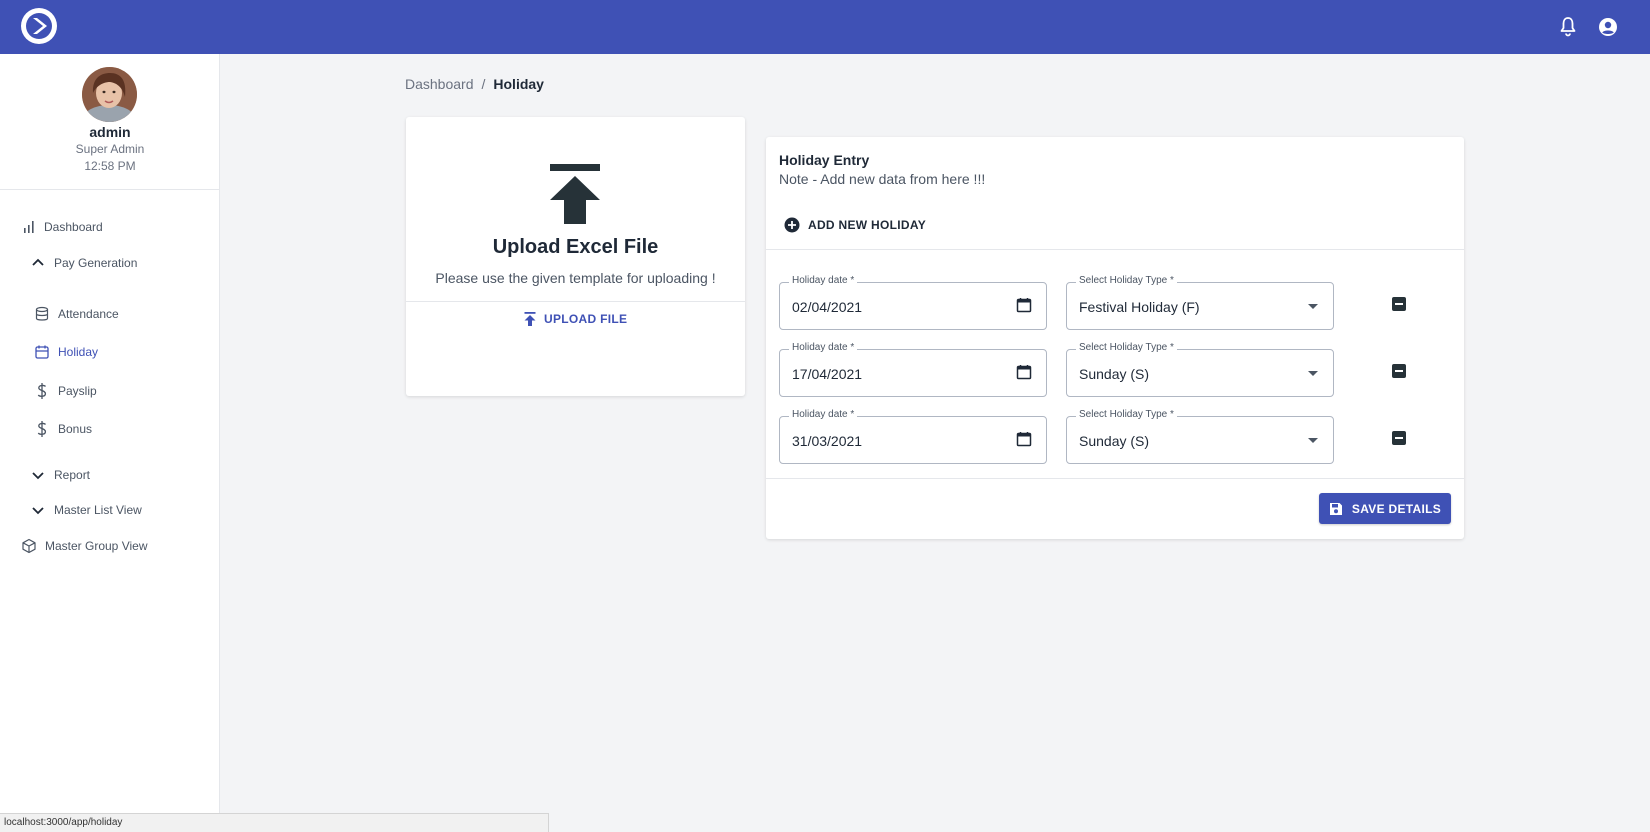  I want to click on sidebar-item-label: Master List View, so click(98, 510).